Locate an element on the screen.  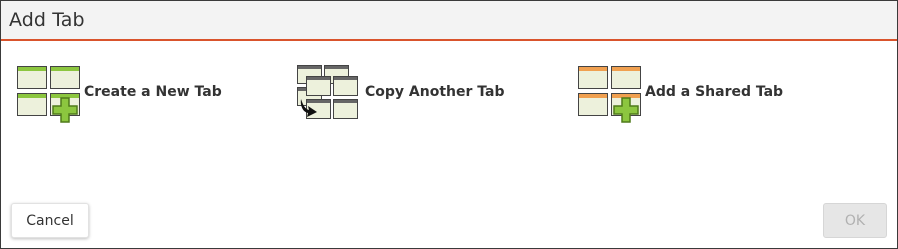
copy-tab-icon is located at coordinates (327, 92).